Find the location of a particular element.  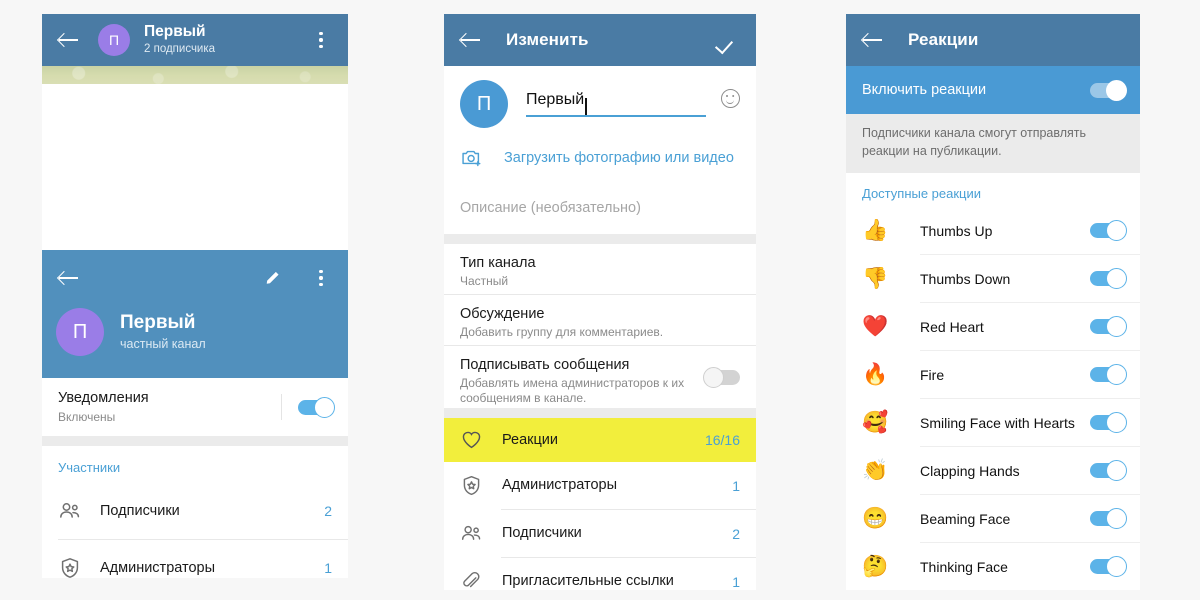

page-title: Реакции is located at coordinates (943, 39).